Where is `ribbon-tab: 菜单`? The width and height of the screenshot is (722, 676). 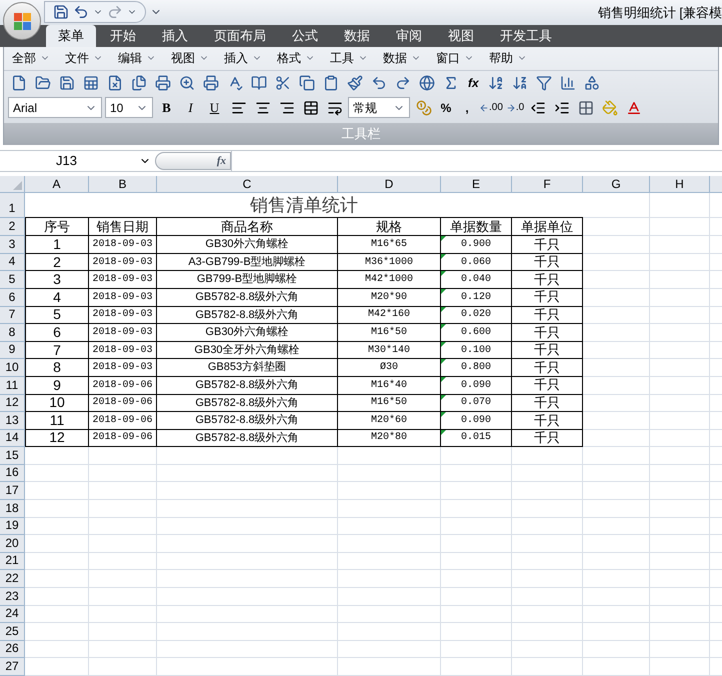 ribbon-tab: 菜单 is located at coordinates (71, 35).